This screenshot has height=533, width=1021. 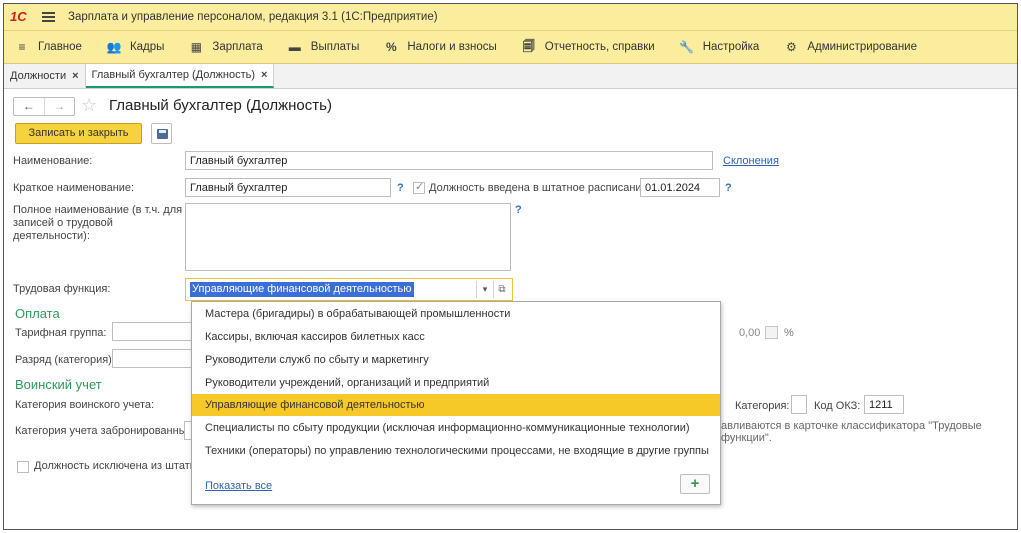 What do you see at coordinates (419, 187) in the screenshot?
I see `staff-schedule-checkbox` at bounding box center [419, 187].